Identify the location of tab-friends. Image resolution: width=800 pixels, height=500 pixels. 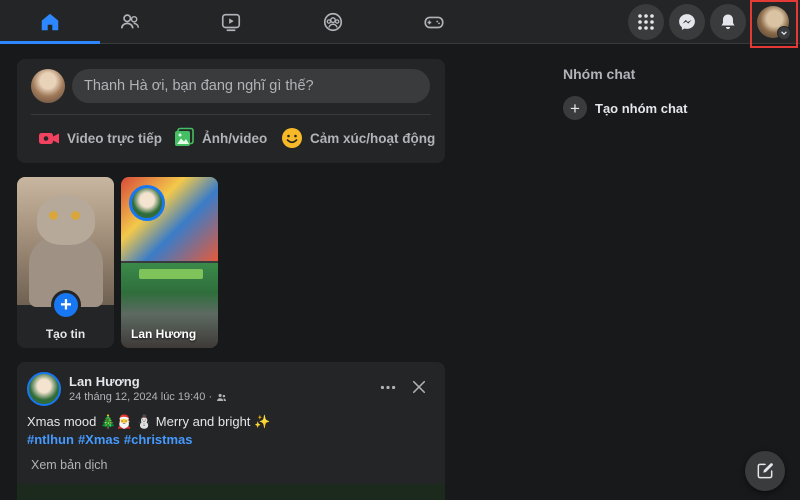
(130, 22).